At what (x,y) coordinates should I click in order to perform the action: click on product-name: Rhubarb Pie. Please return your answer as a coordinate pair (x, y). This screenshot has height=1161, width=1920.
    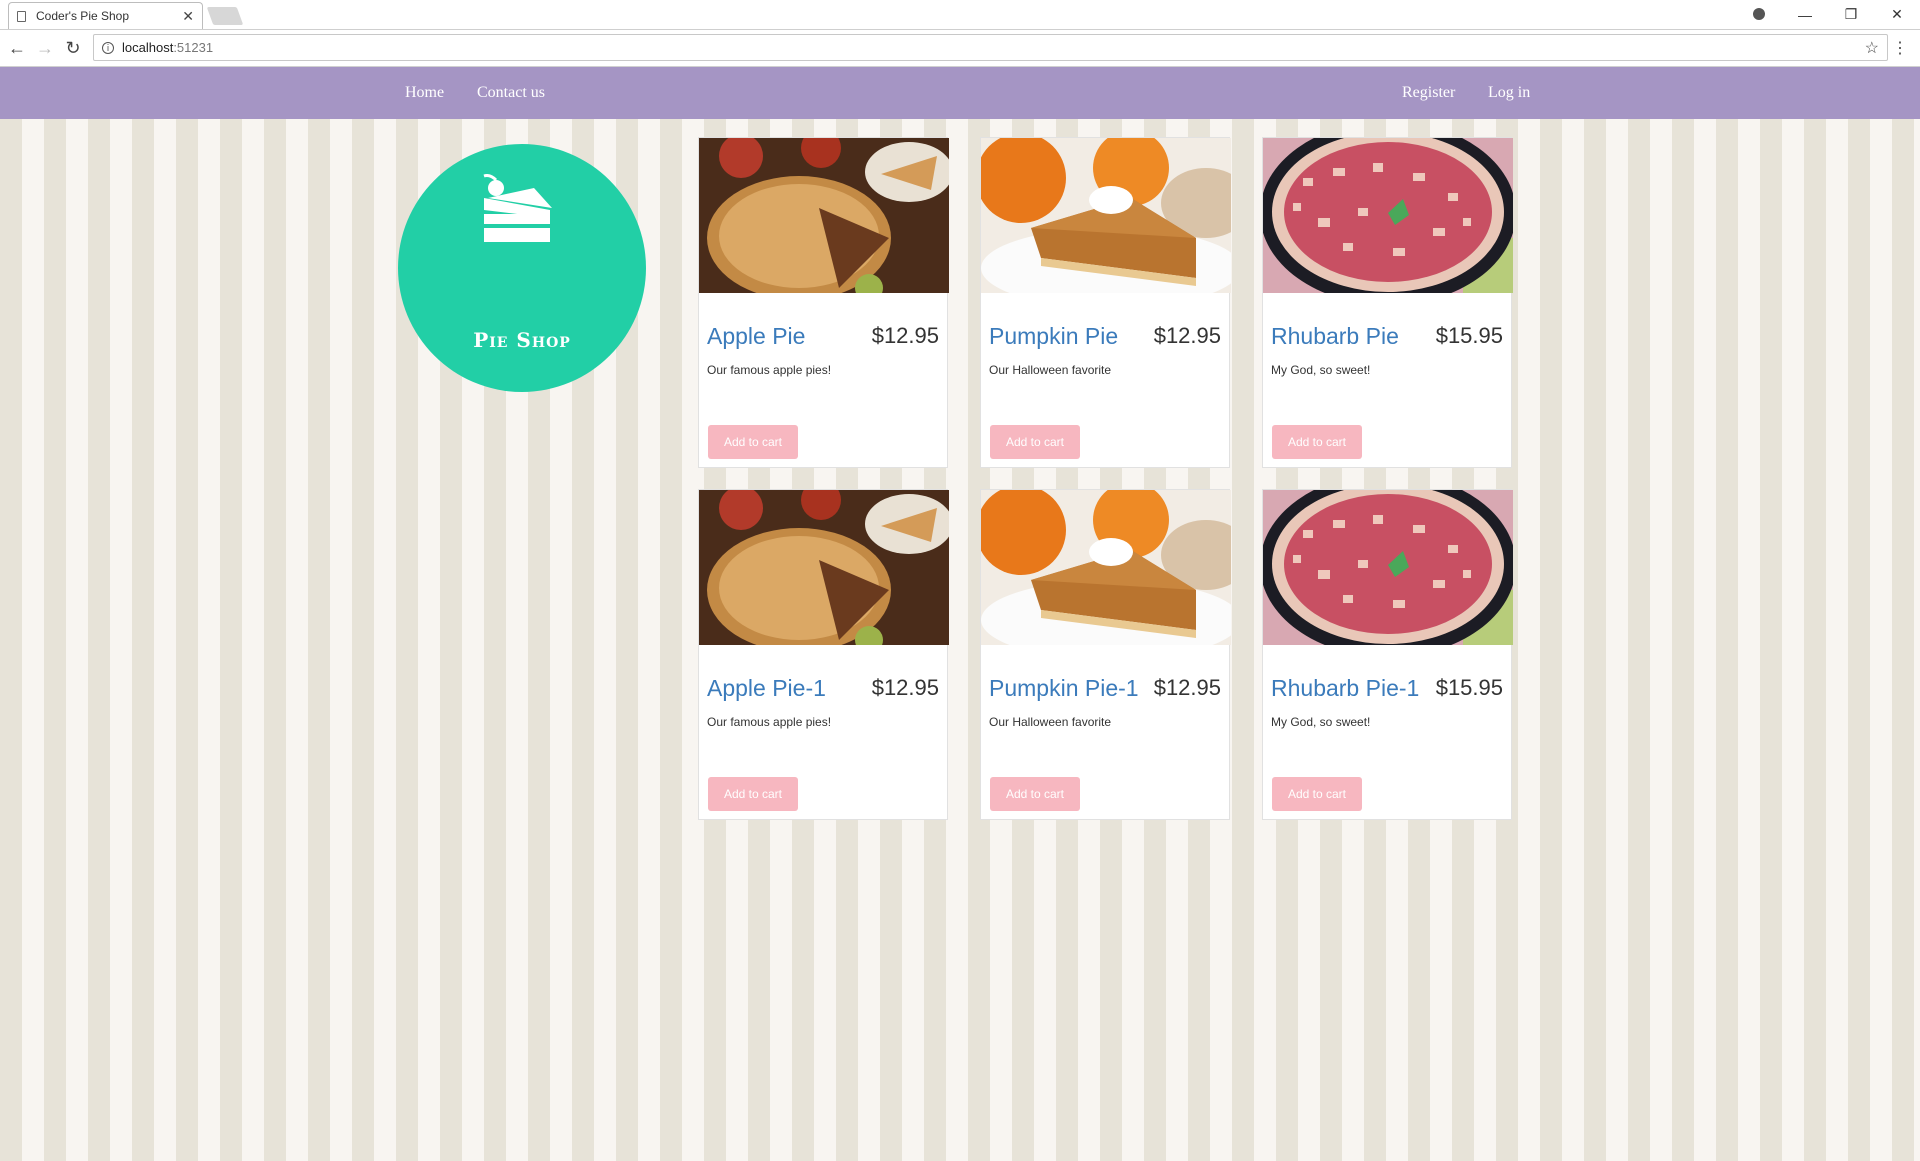
    Looking at the image, I should click on (1335, 336).